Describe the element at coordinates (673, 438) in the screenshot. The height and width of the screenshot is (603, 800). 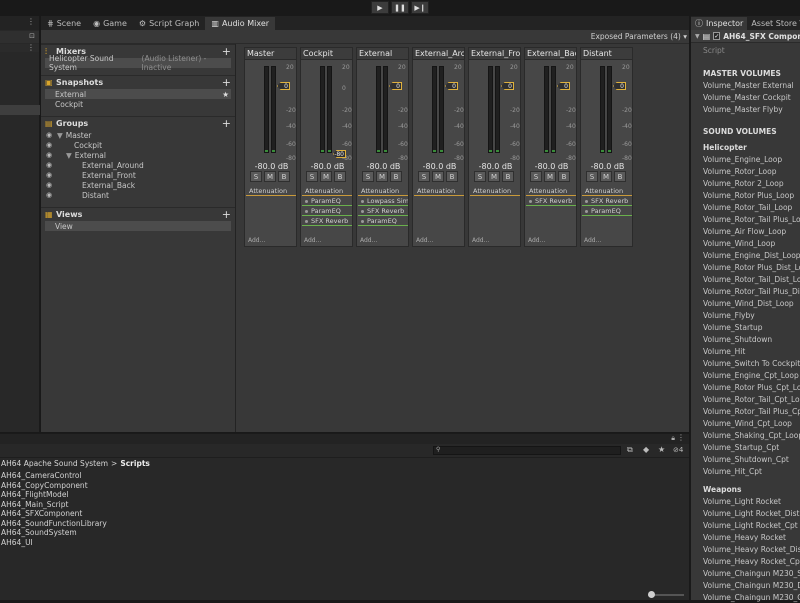
I see `lock-icon: 🔒︎` at that location.